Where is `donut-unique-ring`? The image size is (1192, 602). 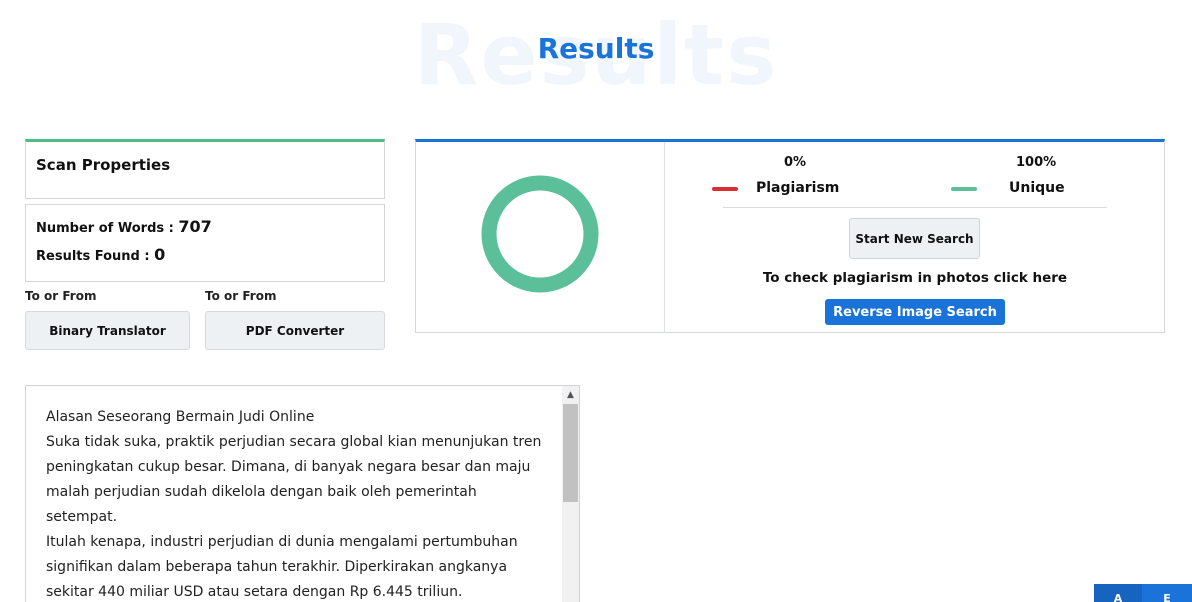 donut-unique-ring is located at coordinates (540, 234).